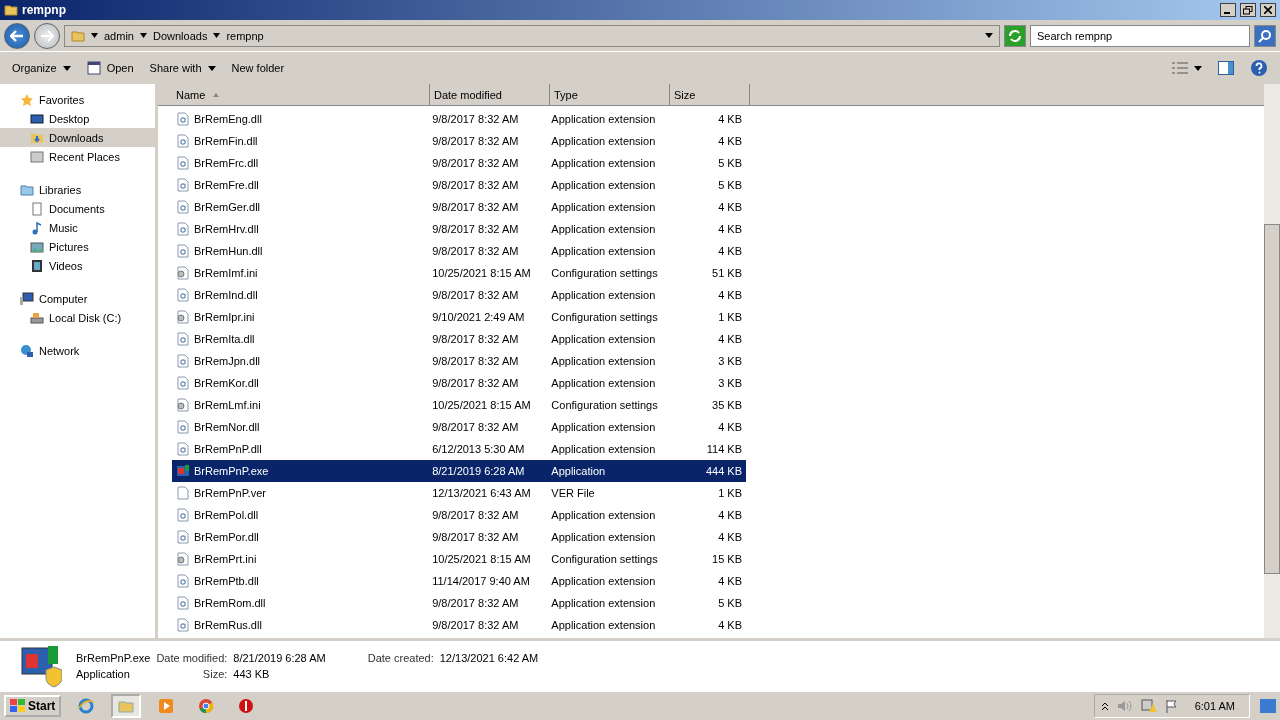 This screenshot has width=1280, height=720. I want to click on file-row: BrRemRom.dll 9/8/2017 8:32 AM Application extension 5 KB, so click(459, 603).